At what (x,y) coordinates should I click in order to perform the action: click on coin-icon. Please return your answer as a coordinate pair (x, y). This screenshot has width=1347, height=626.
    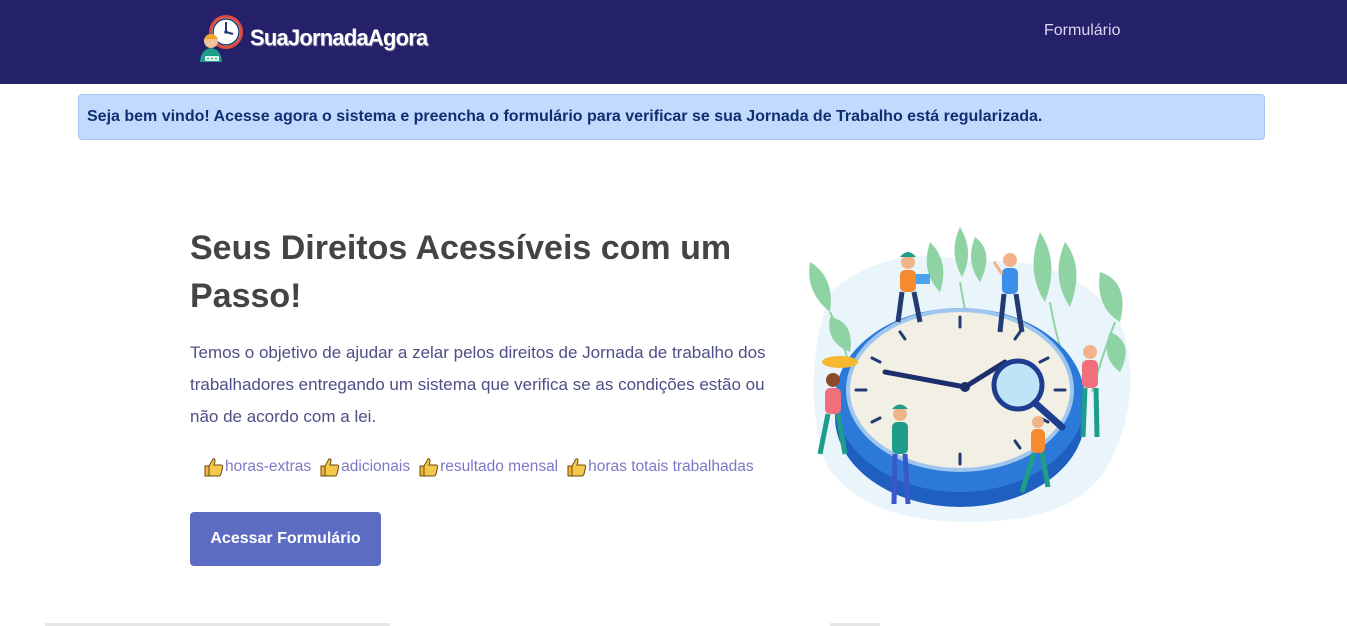
    Looking at the image, I should click on (840, 362).